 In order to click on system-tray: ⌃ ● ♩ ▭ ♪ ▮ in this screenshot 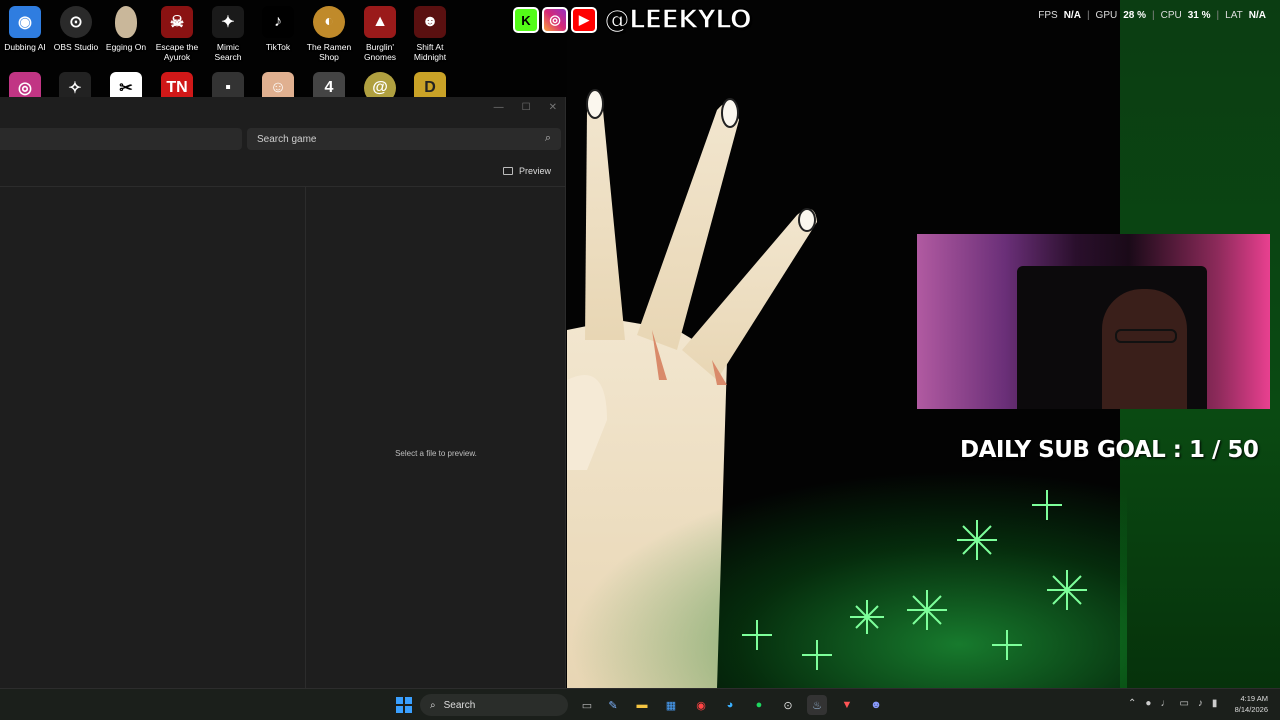, I will do `click(1172, 703)`.